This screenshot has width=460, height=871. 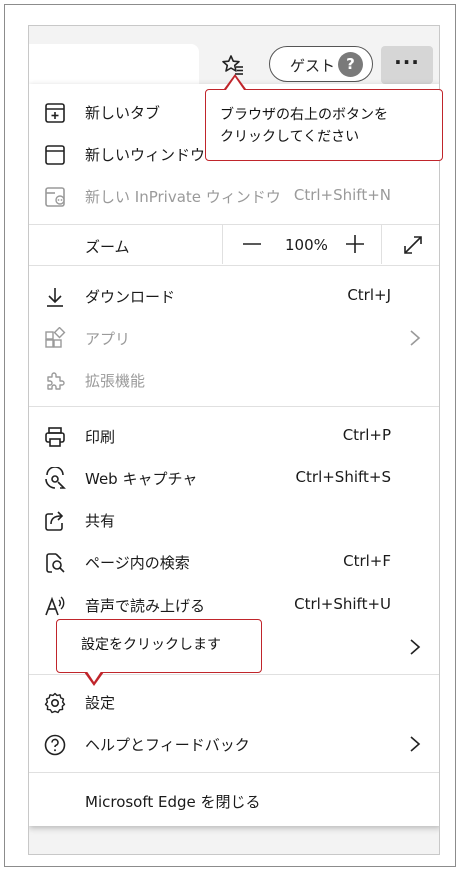 I want to click on profile-label: ゲスト, so click(x=313, y=66).